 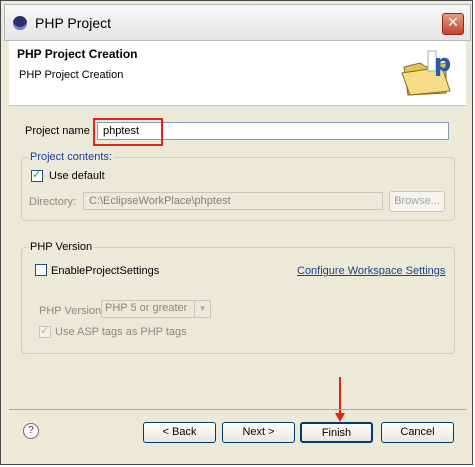 I want to click on title-bar: PHP Project ✕, so click(x=237, y=22).